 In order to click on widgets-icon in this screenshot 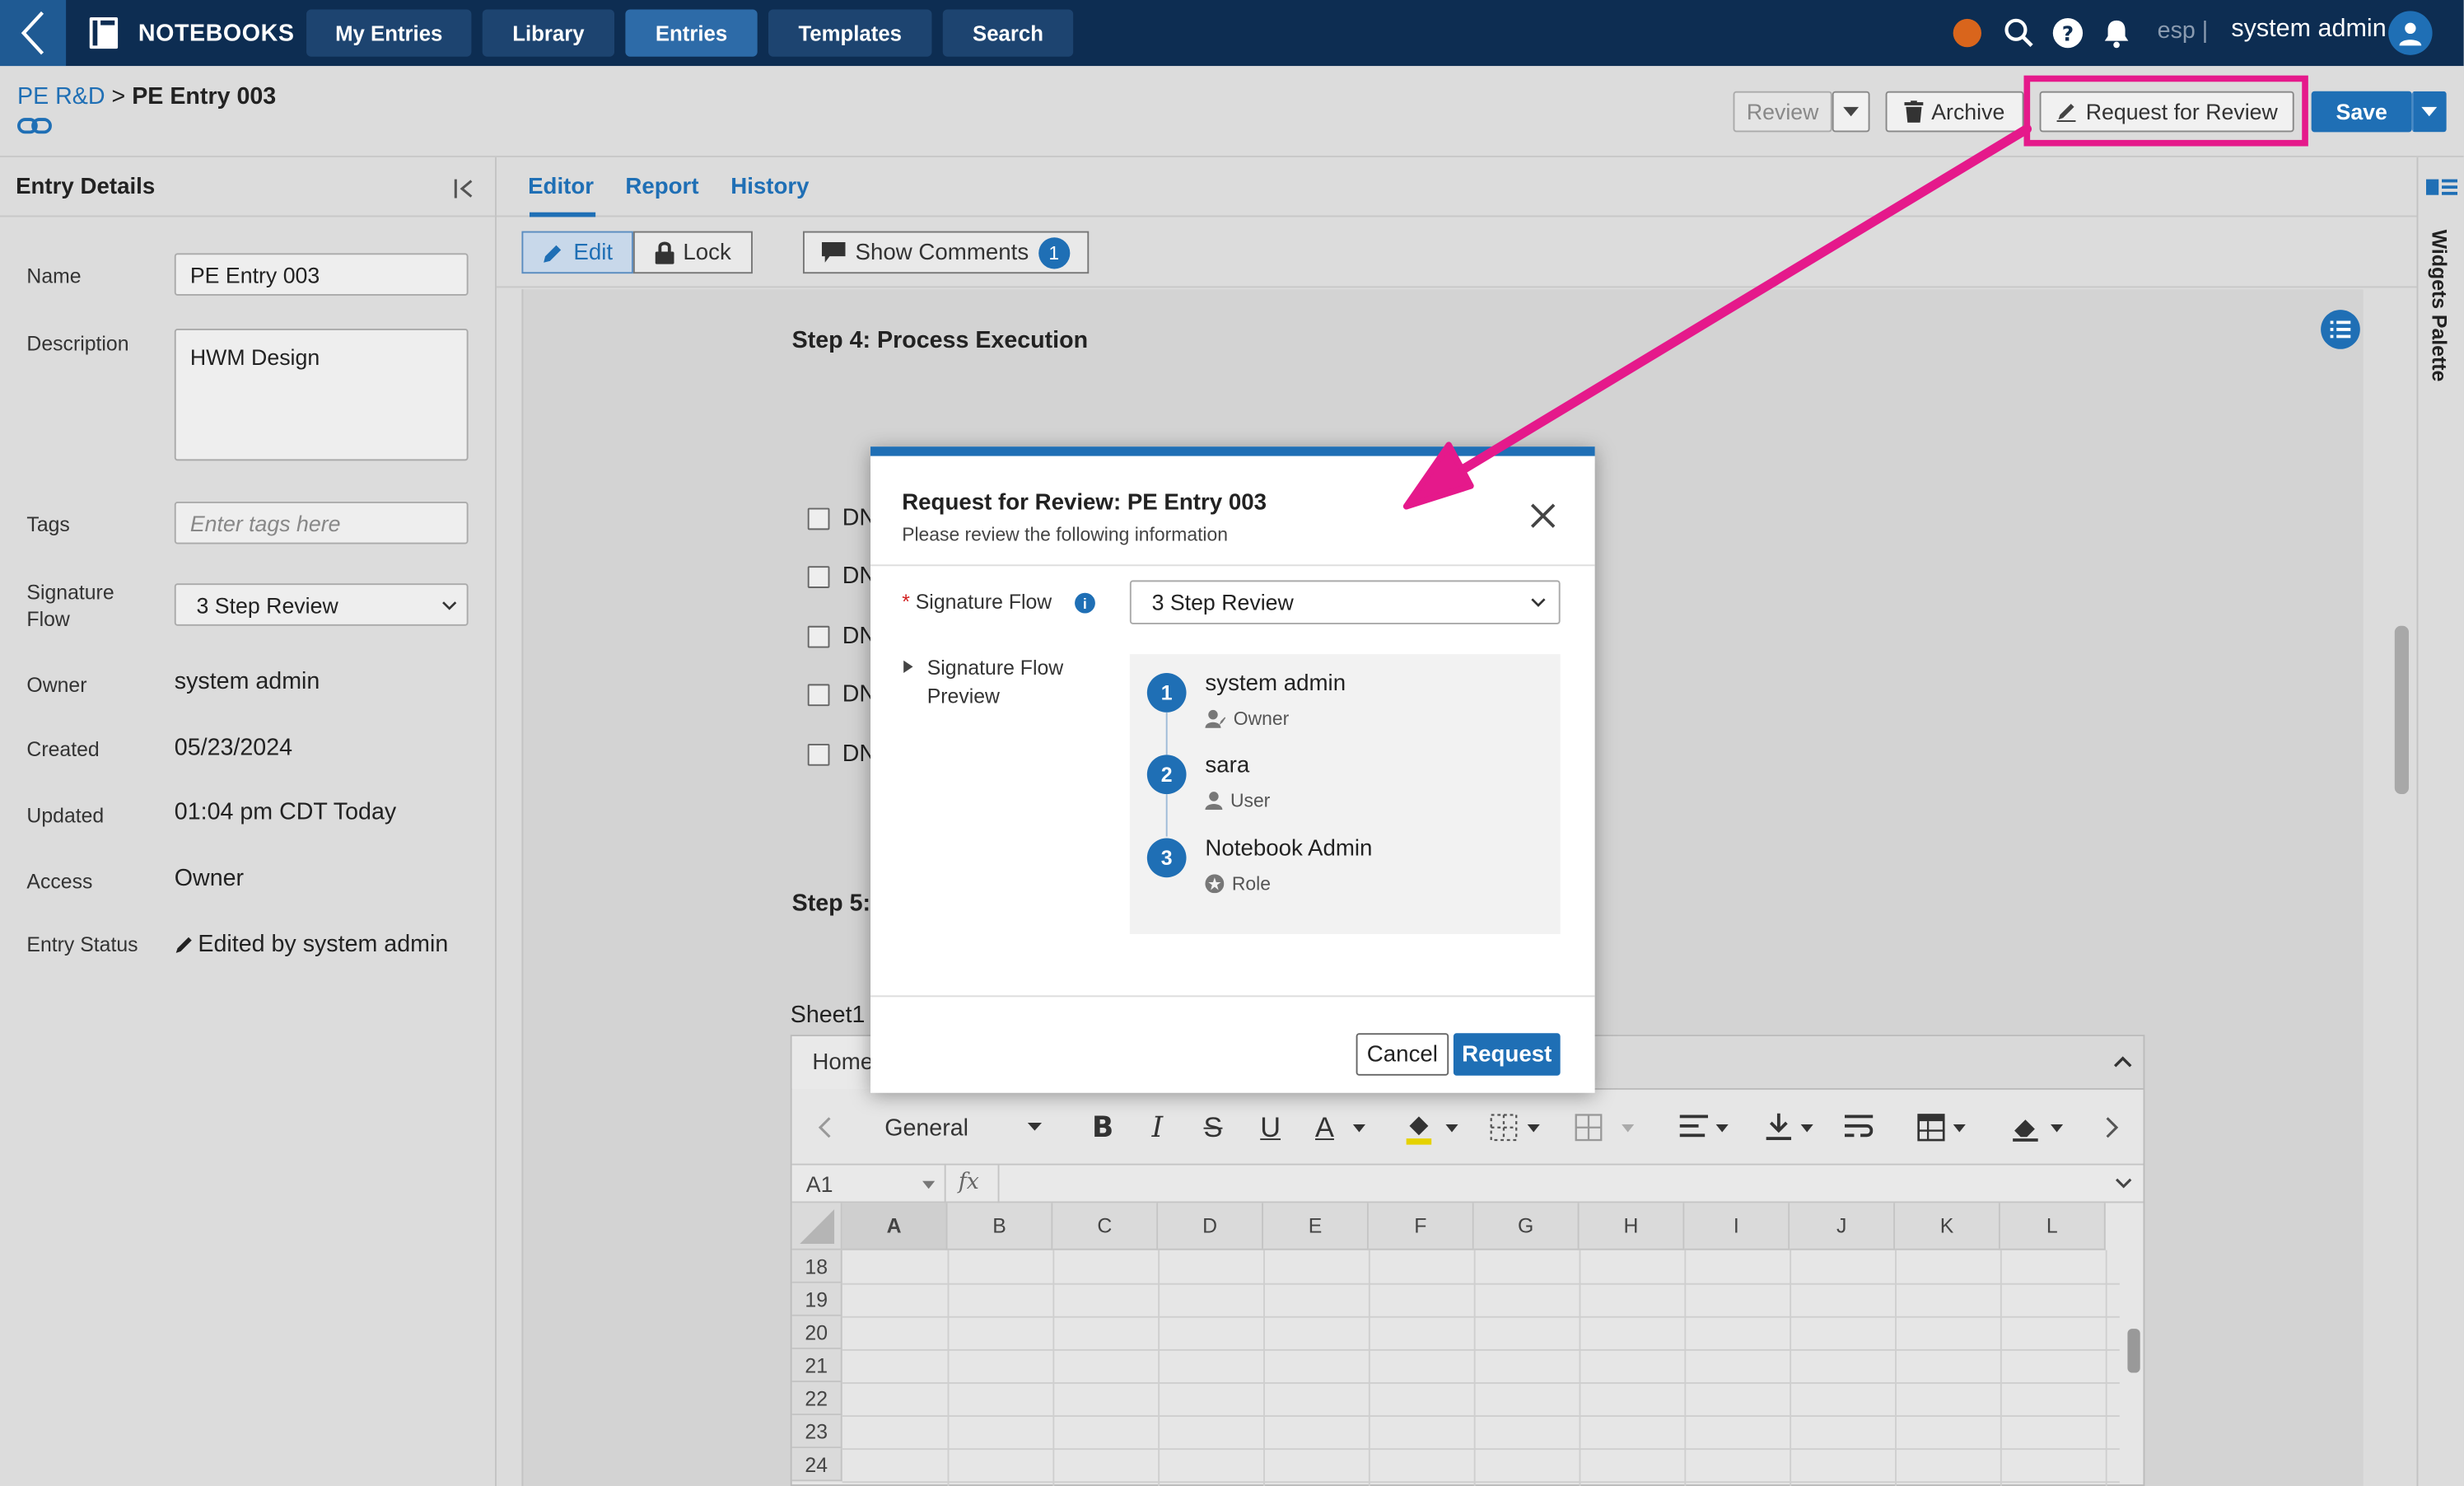, I will do `click(2441, 187)`.